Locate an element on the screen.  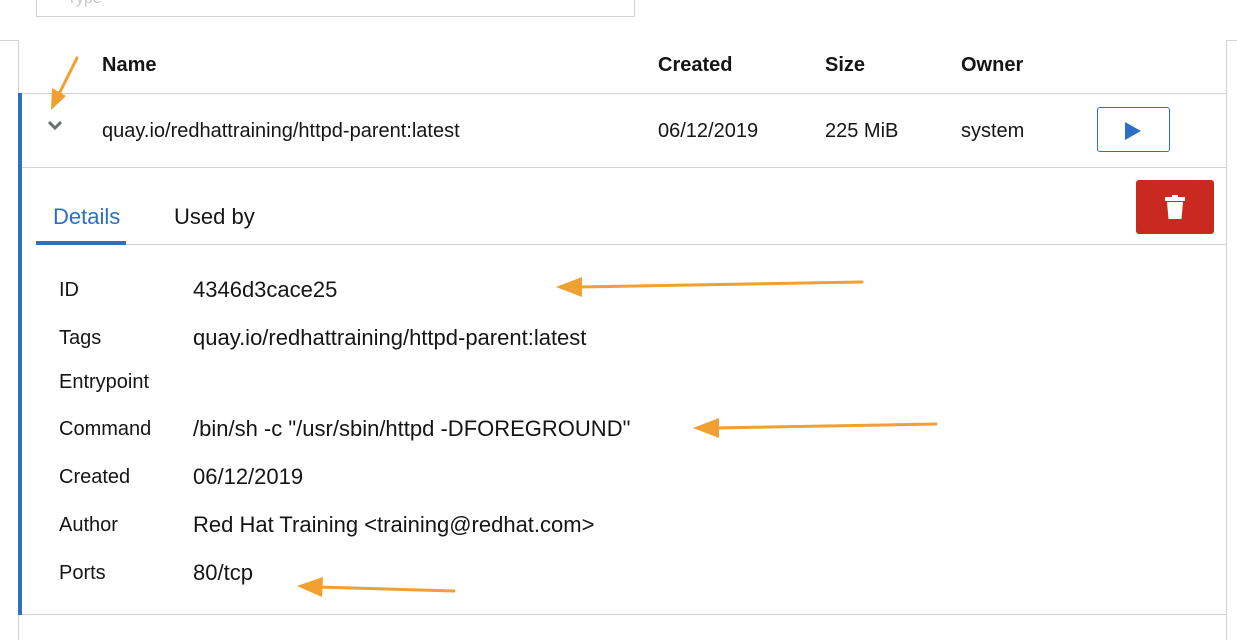
detail-label-created: Created is located at coordinates (95, 477).